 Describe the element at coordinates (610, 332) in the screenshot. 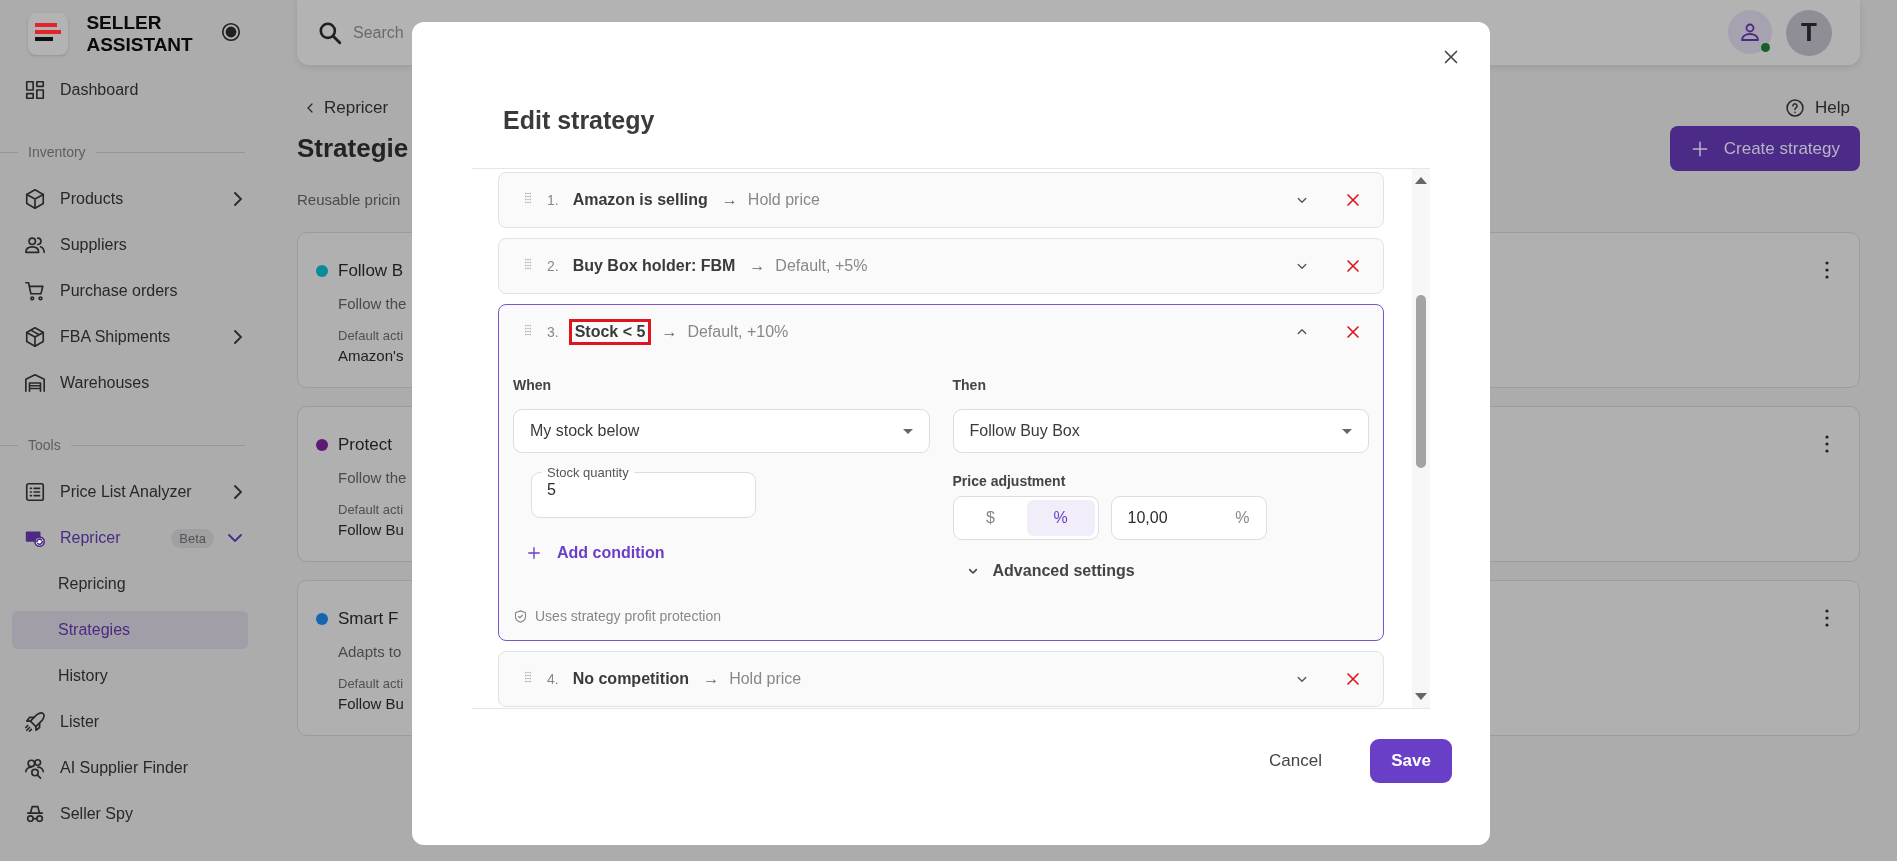

I see `rule-condition: Stock < 5` at that location.